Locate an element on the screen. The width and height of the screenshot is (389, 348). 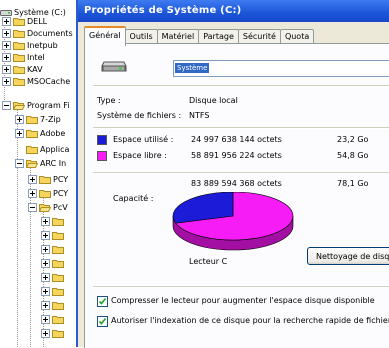
tree-item-label: Documents is located at coordinates (50, 33).